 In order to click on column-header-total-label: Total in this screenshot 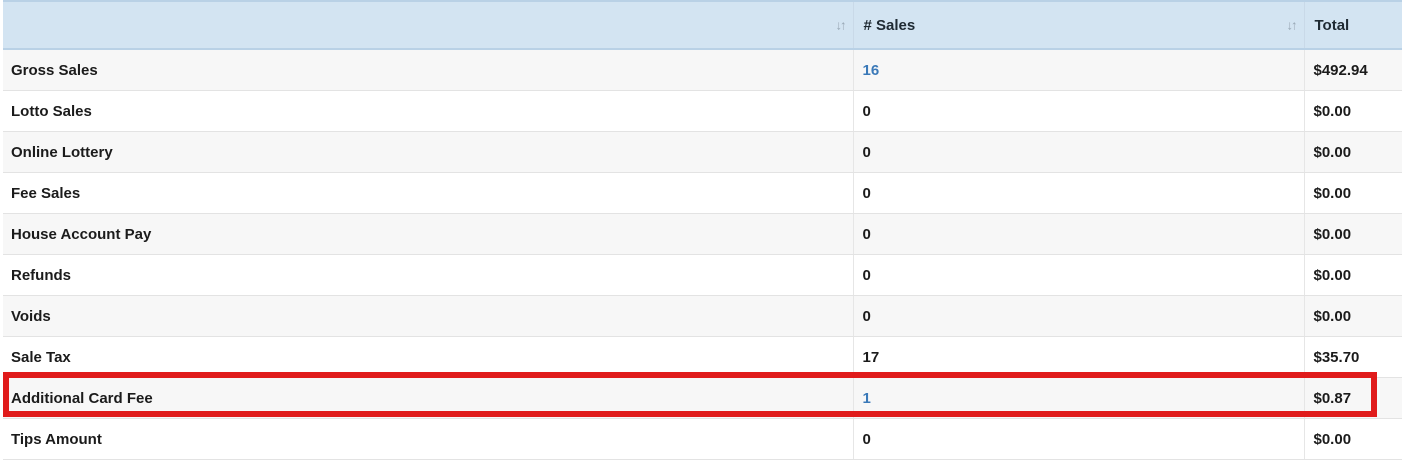, I will do `click(1332, 25)`.